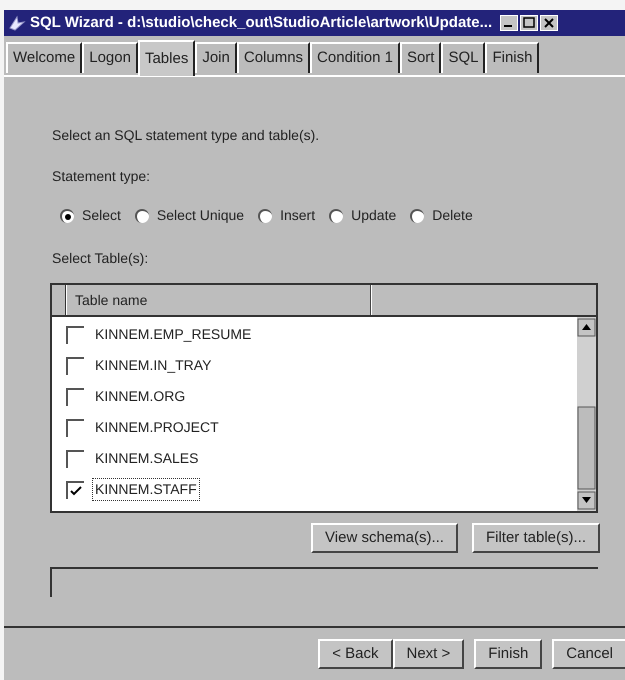 Image resolution: width=625 pixels, height=680 pixels. What do you see at coordinates (508, 654) in the screenshot?
I see `dialog-button: Finish` at bounding box center [508, 654].